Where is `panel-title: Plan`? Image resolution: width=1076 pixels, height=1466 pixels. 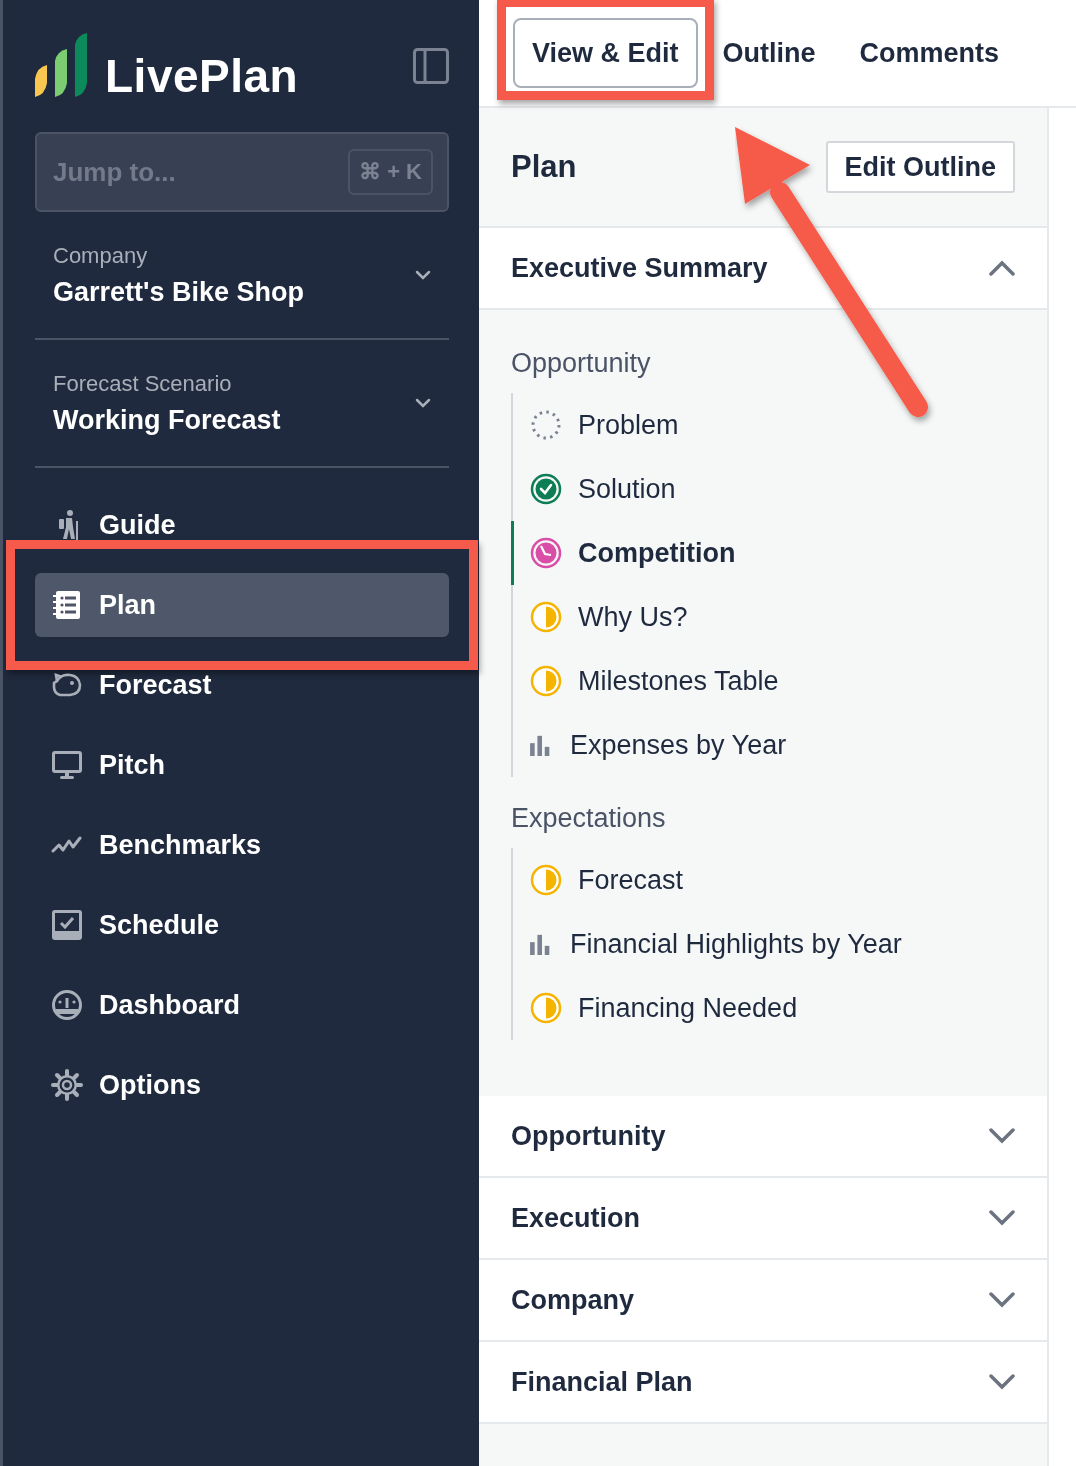
panel-title: Plan is located at coordinates (544, 167).